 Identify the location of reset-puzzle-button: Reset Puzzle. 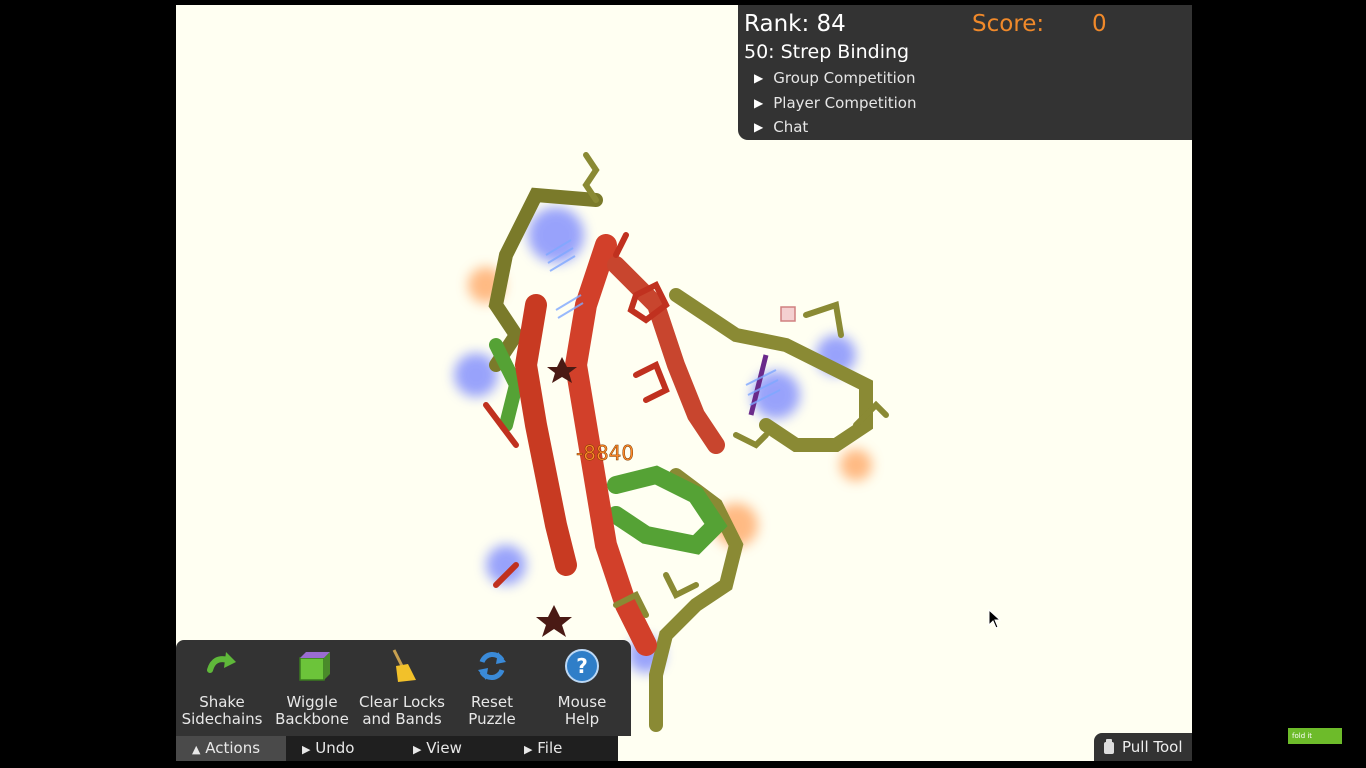
(492, 688).